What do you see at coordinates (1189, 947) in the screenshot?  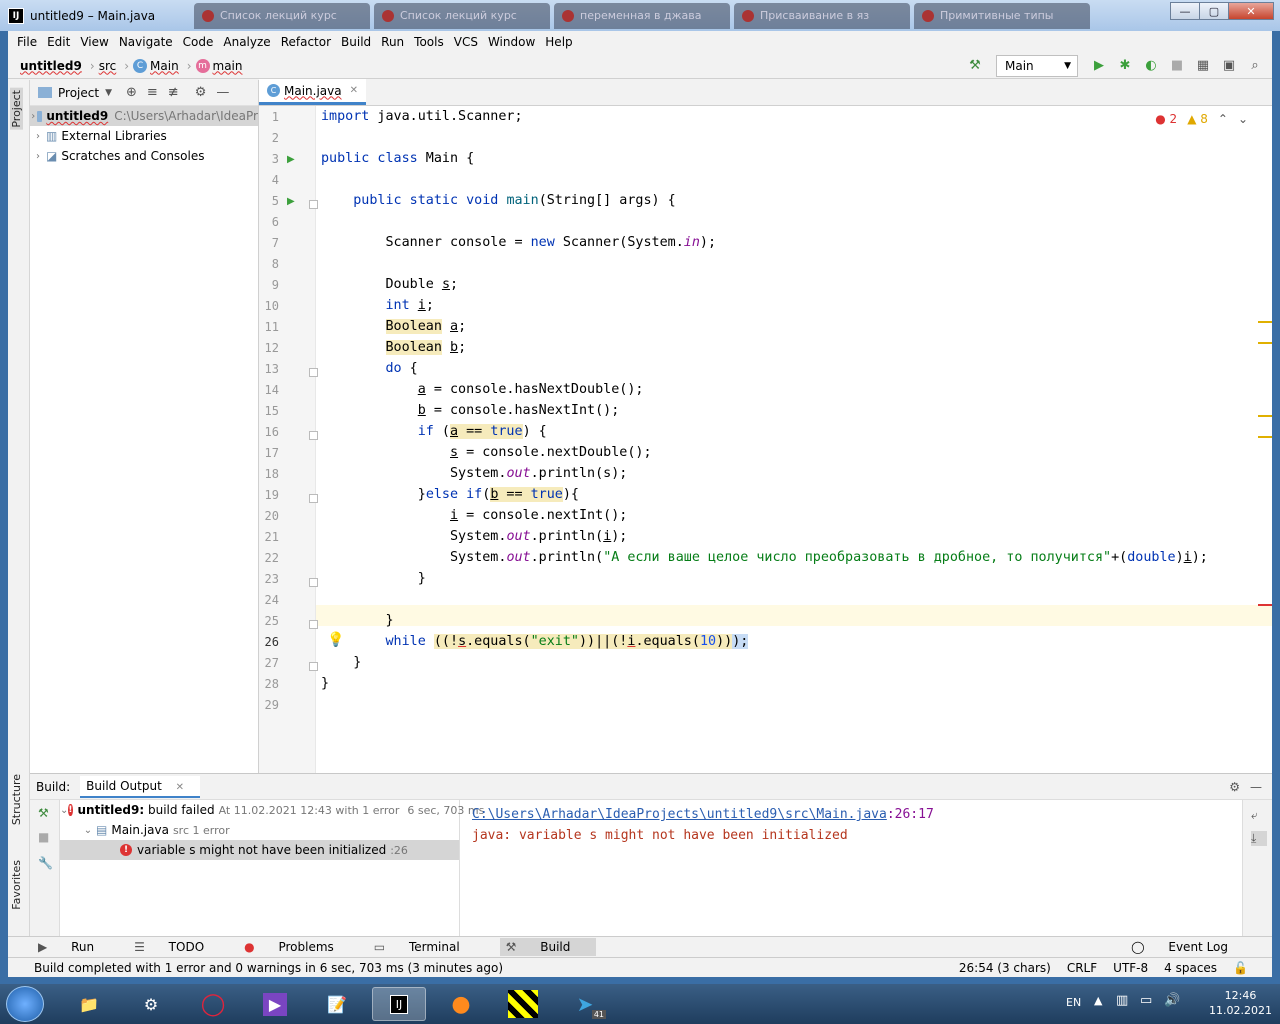 I see `tool-event-log: ◯ Event Log` at bounding box center [1189, 947].